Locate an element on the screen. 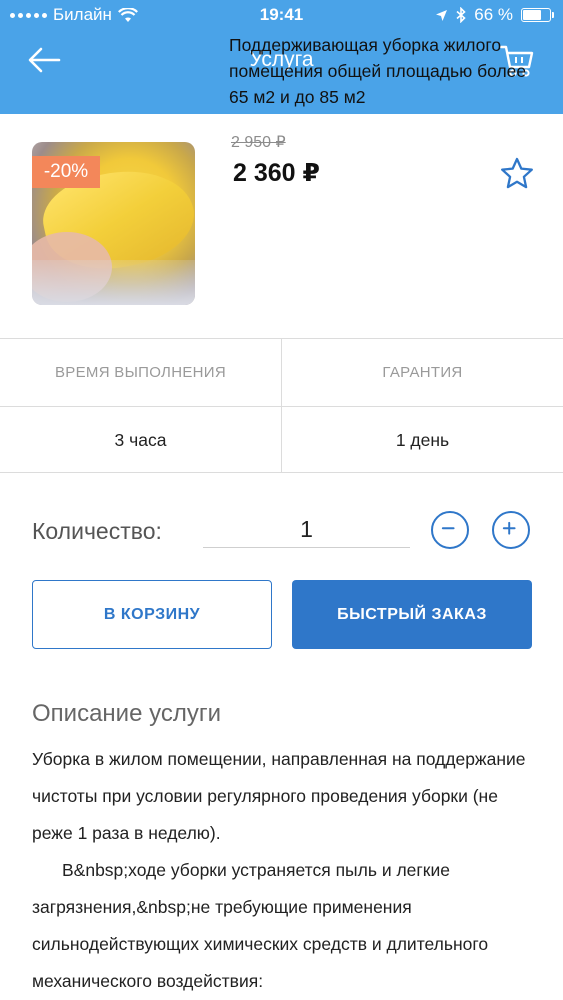 This screenshot has height=1000, width=563. old-price: 2 950 ₽ is located at coordinates (258, 142).